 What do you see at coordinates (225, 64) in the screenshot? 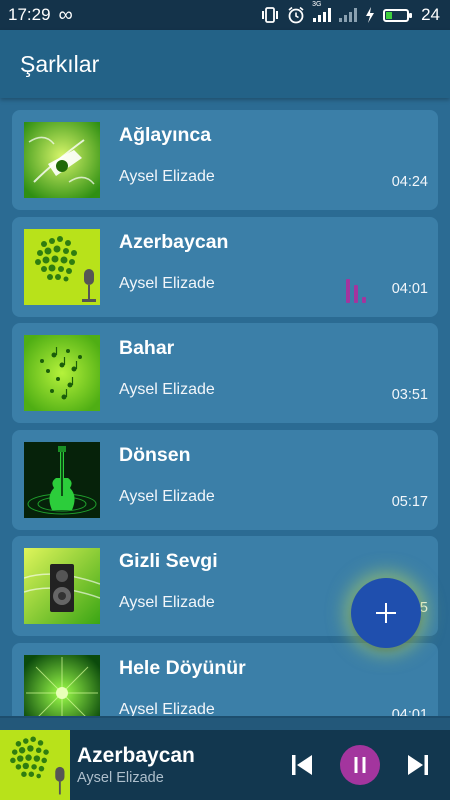
I see `app-bar: Şarkılar` at bounding box center [225, 64].